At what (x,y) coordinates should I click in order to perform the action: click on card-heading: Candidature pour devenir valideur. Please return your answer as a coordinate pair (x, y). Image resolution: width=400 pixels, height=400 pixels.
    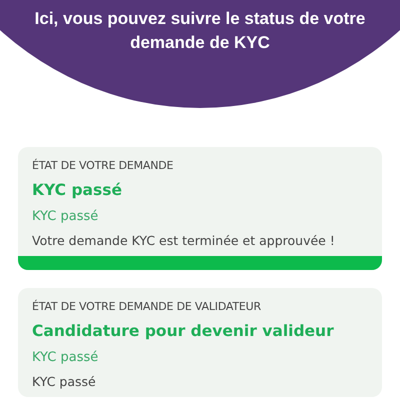
    Looking at the image, I should click on (183, 331).